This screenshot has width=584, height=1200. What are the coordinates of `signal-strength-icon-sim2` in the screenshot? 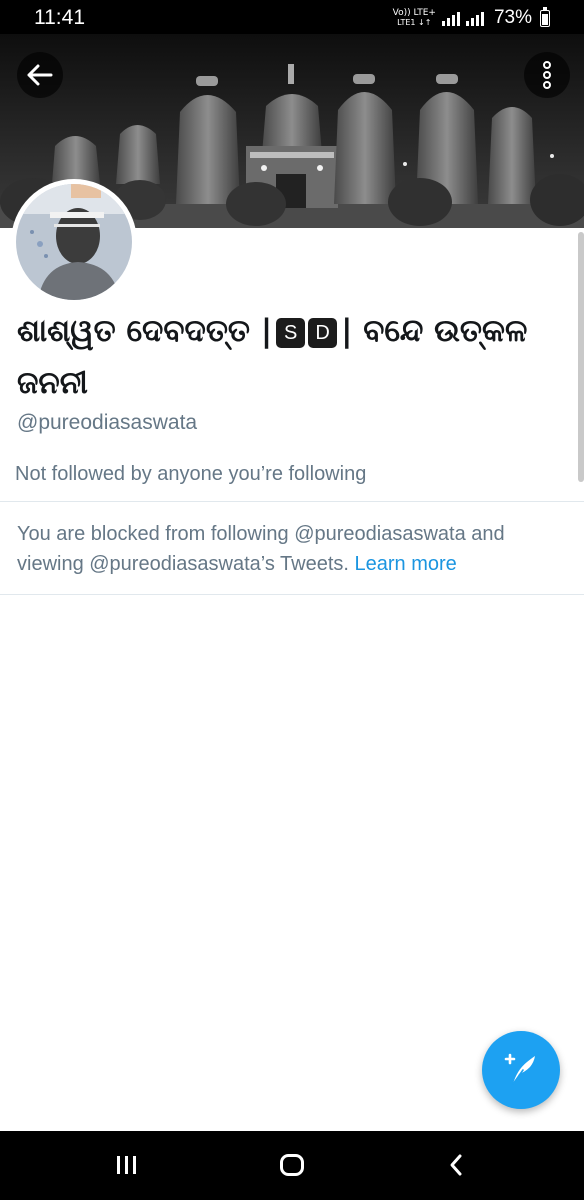 It's located at (474, 18).